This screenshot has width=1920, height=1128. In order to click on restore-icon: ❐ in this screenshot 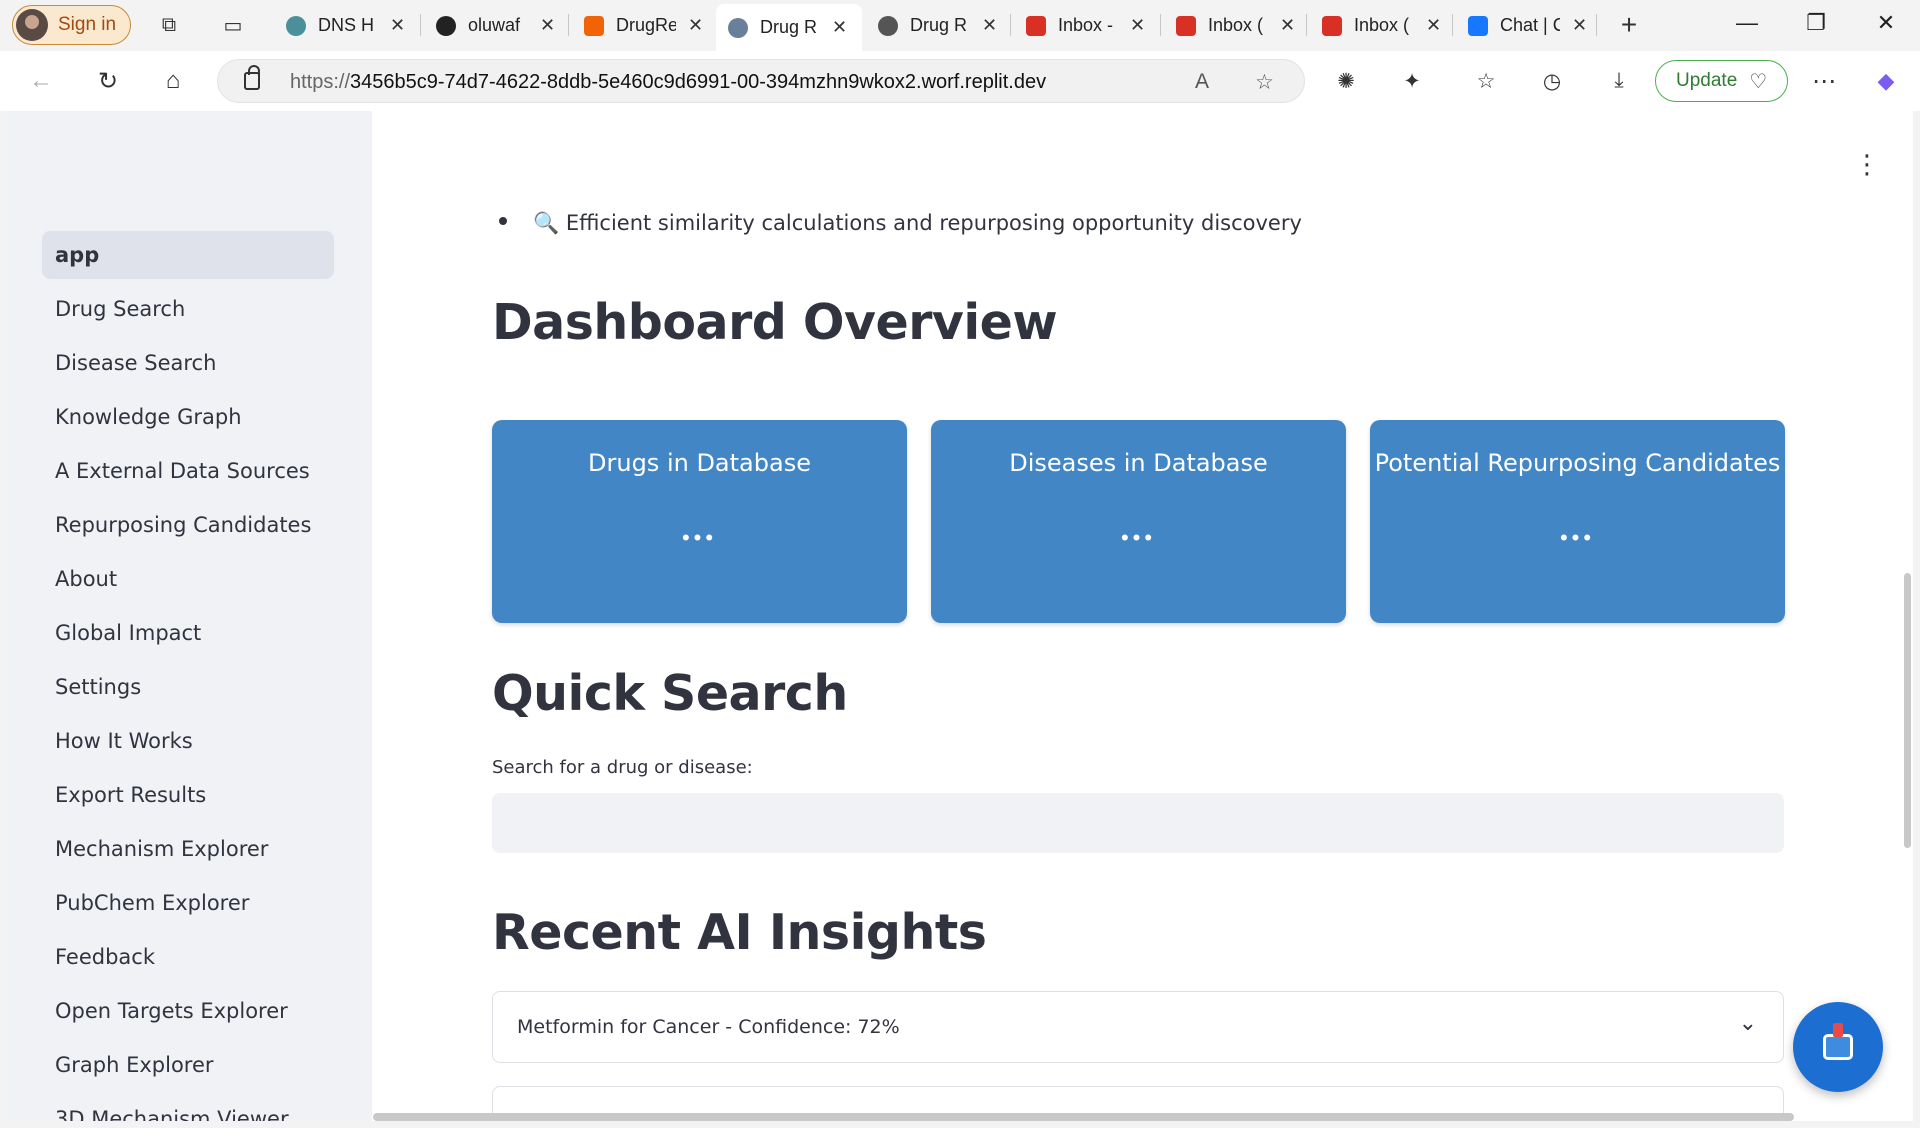, I will do `click(1816, 23)`.